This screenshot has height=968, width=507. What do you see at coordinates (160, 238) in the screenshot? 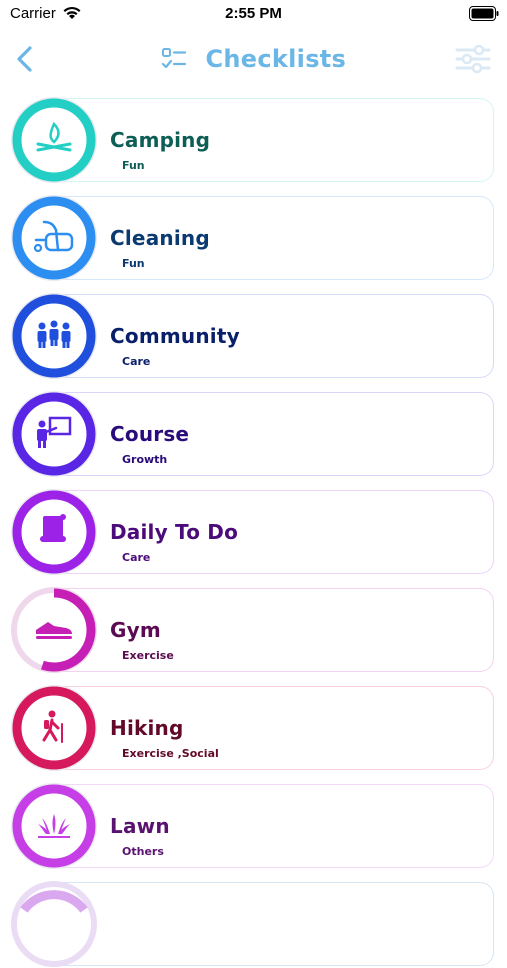
I see `list-item-name: Cleaning` at bounding box center [160, 238].